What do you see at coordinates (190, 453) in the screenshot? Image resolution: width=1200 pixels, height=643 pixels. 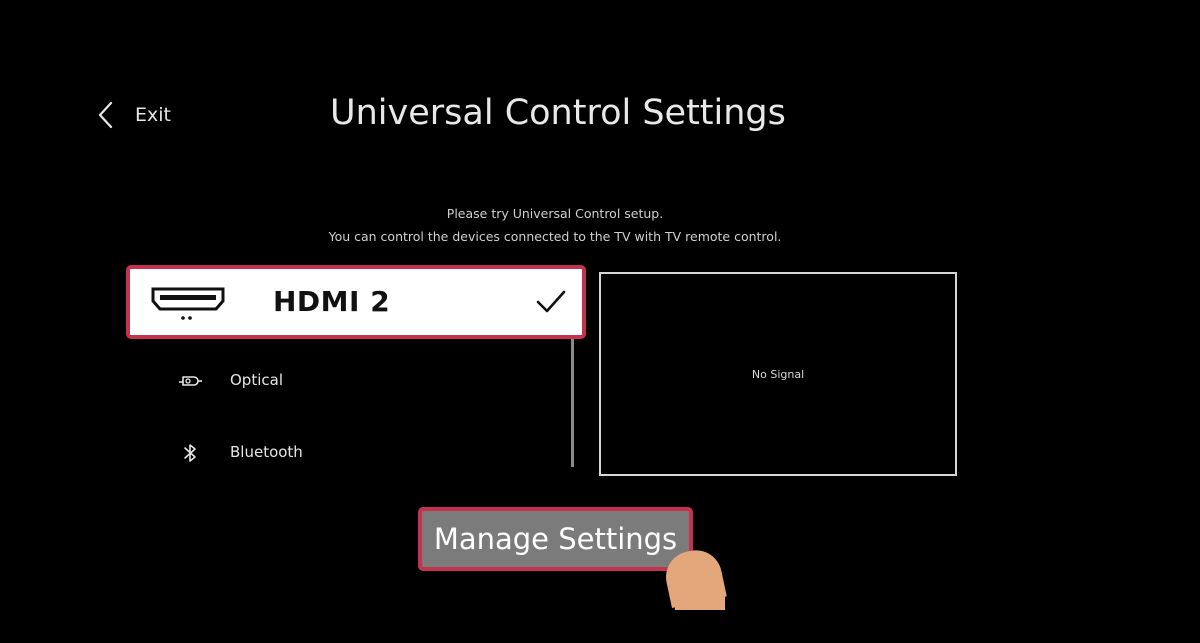 I see `bluetooth-icon` at bounding box center [190, 453].